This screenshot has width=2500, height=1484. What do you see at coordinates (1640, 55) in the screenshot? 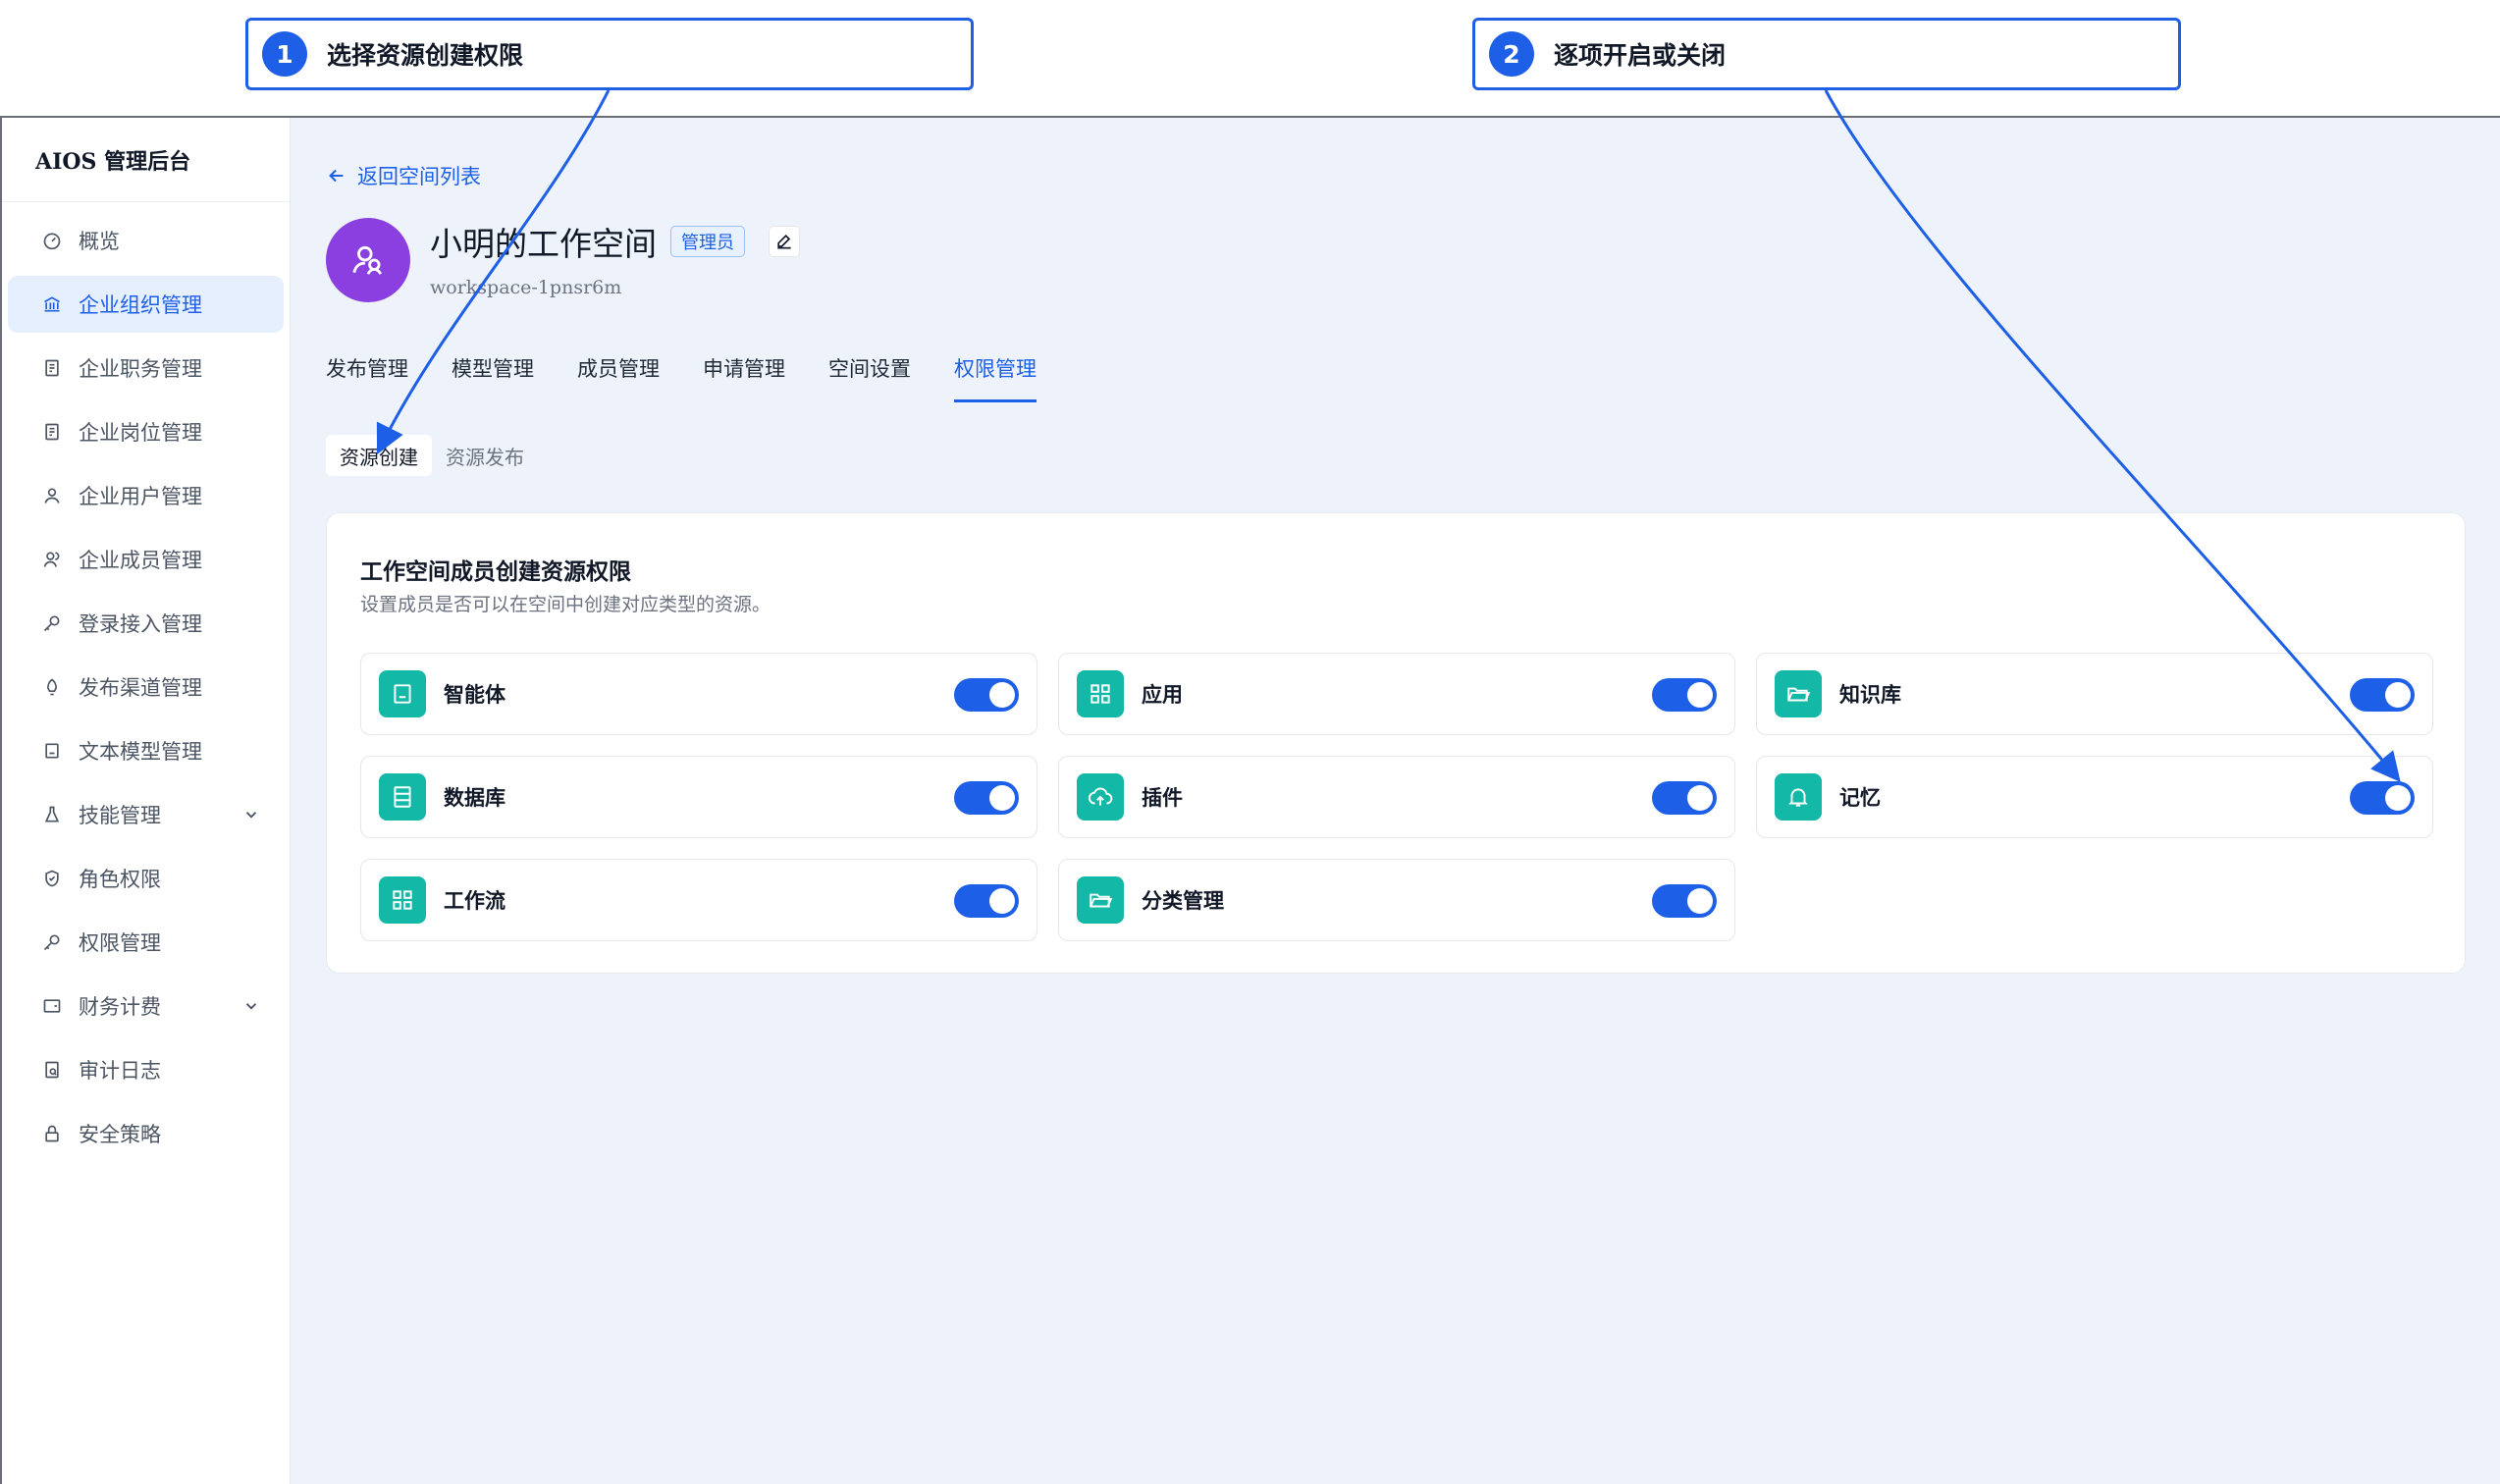
I see `callout-text: 逐项开启或关闭` at bounding box center [1640, 55].